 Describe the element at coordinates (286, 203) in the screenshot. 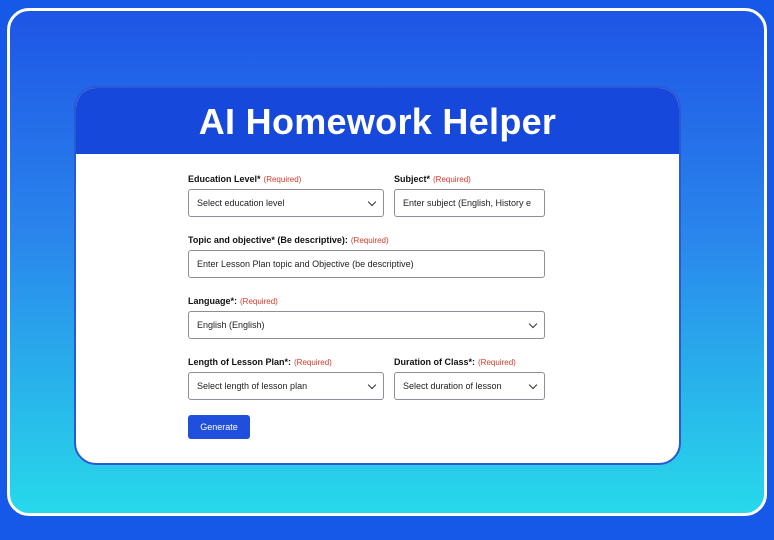

I see `education-level-select: Select education level` at that location.